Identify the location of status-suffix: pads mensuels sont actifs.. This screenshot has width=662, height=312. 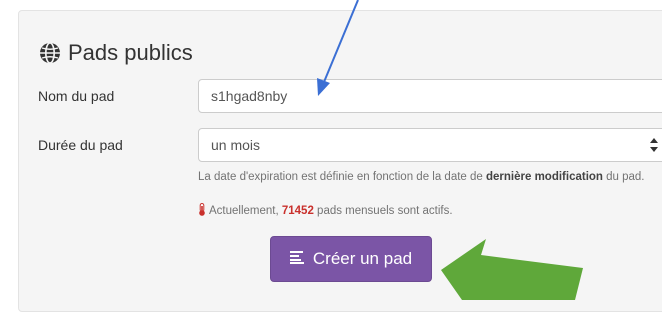
(383, 211).